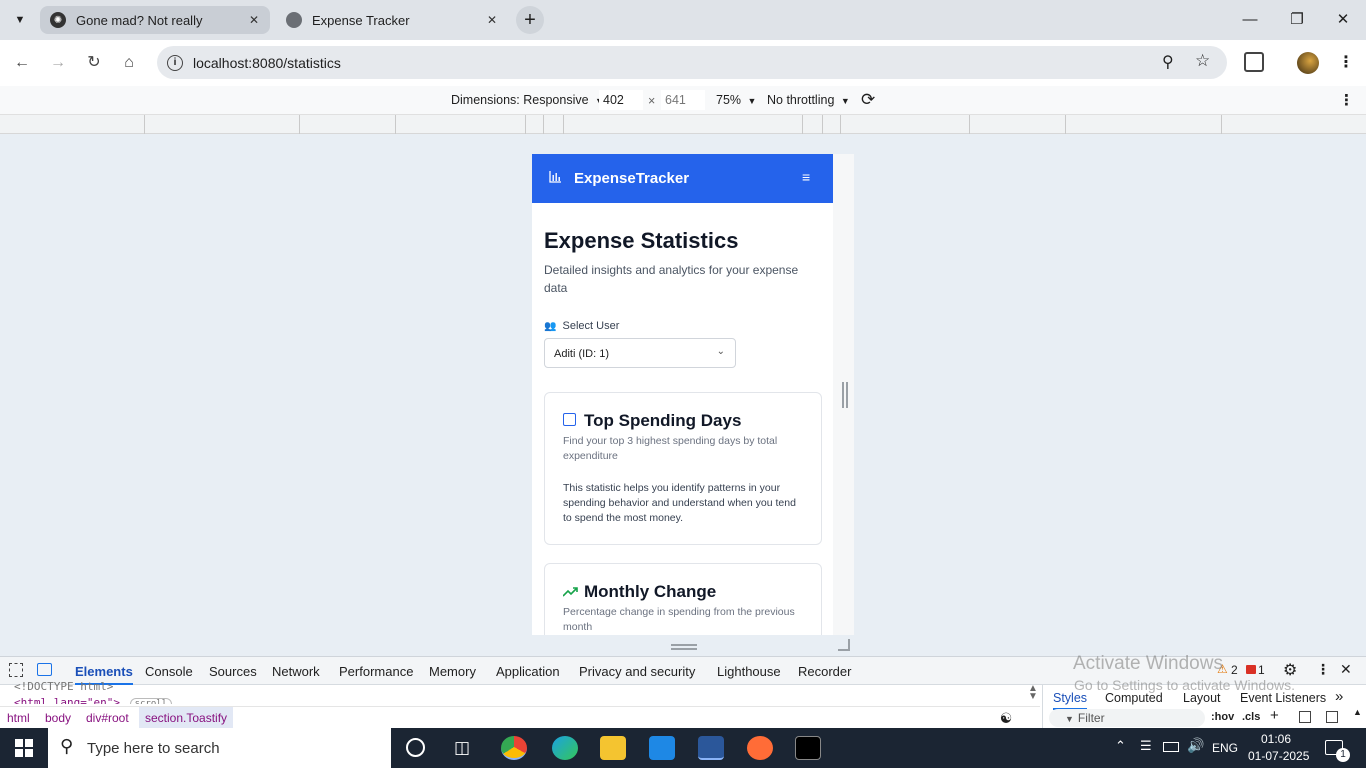 This screenshot has height=768, width=1366. I want to click on device-toggle-icon, so click(44, 669).